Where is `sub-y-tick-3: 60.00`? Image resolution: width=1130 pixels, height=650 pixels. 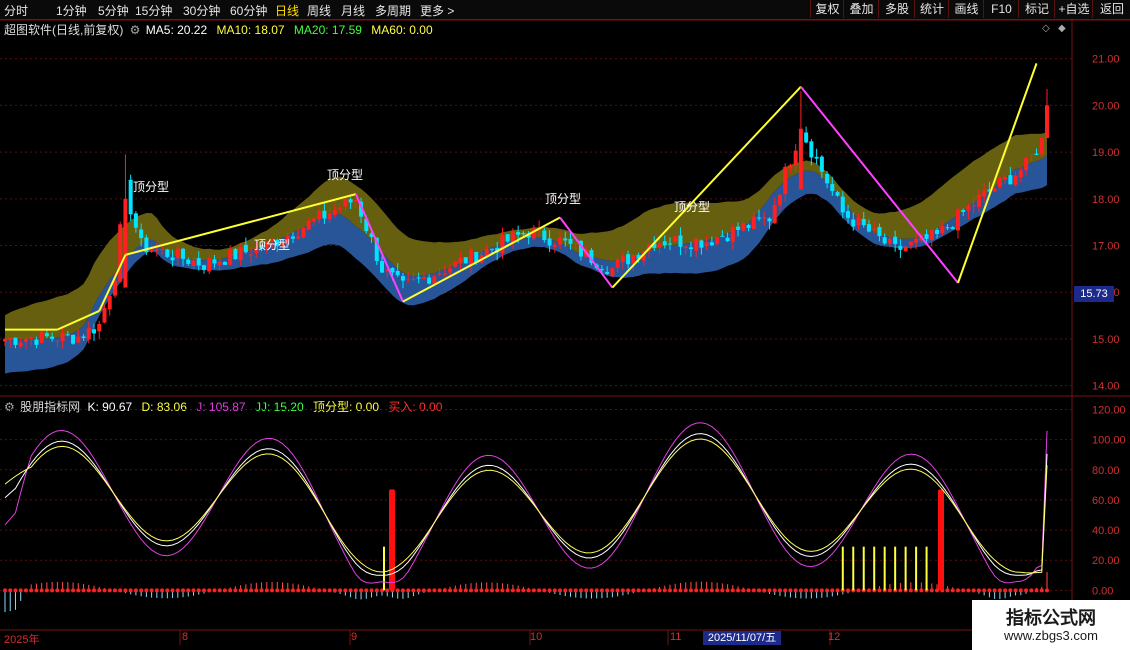
sub-y-tick-3: 60.00 is located at coordinates (1106, 501).